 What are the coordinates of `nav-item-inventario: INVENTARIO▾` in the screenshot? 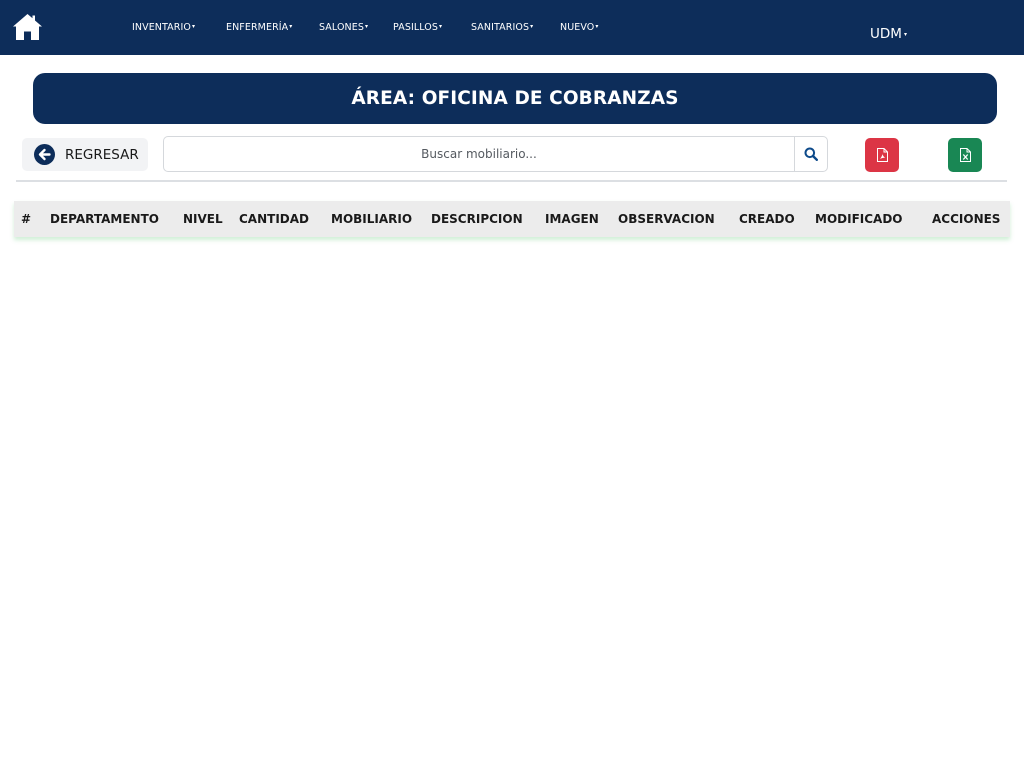 It's located at (163, 29).